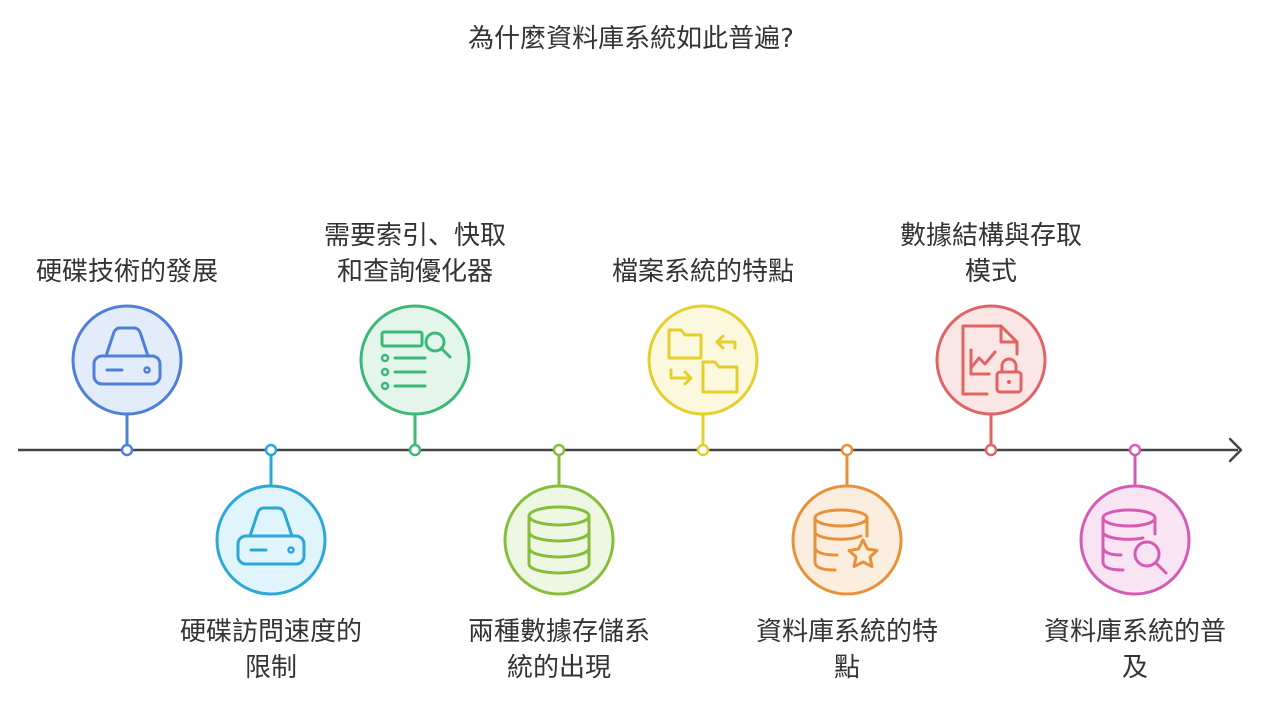  I want to click on event-label-line: 硬碟訪問速度的, so click(270, 632).